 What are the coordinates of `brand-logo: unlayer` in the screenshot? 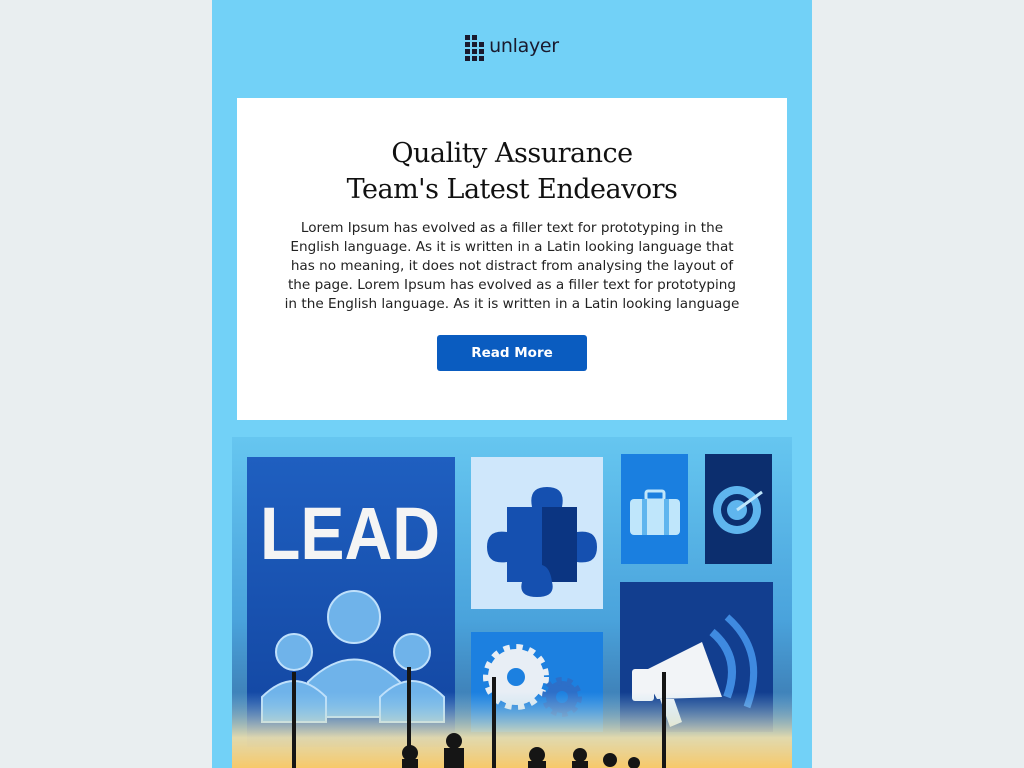 It's located at (512, 47).